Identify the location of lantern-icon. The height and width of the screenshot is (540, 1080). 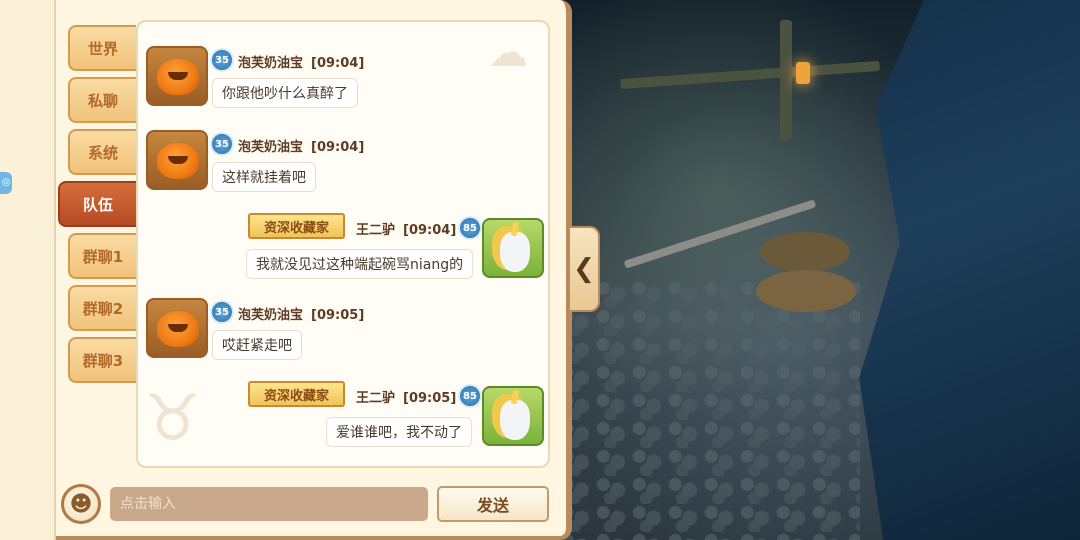
(803, 73).